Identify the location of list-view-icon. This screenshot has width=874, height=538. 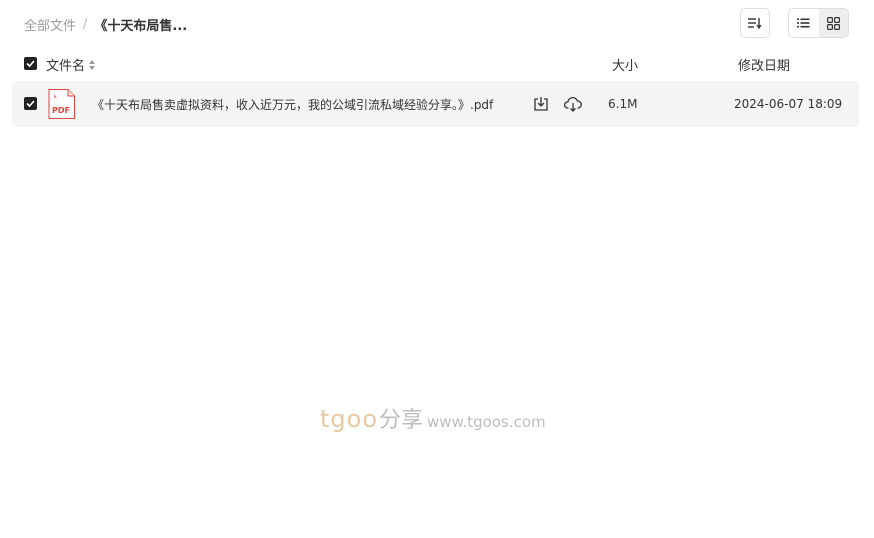
(803, 23).